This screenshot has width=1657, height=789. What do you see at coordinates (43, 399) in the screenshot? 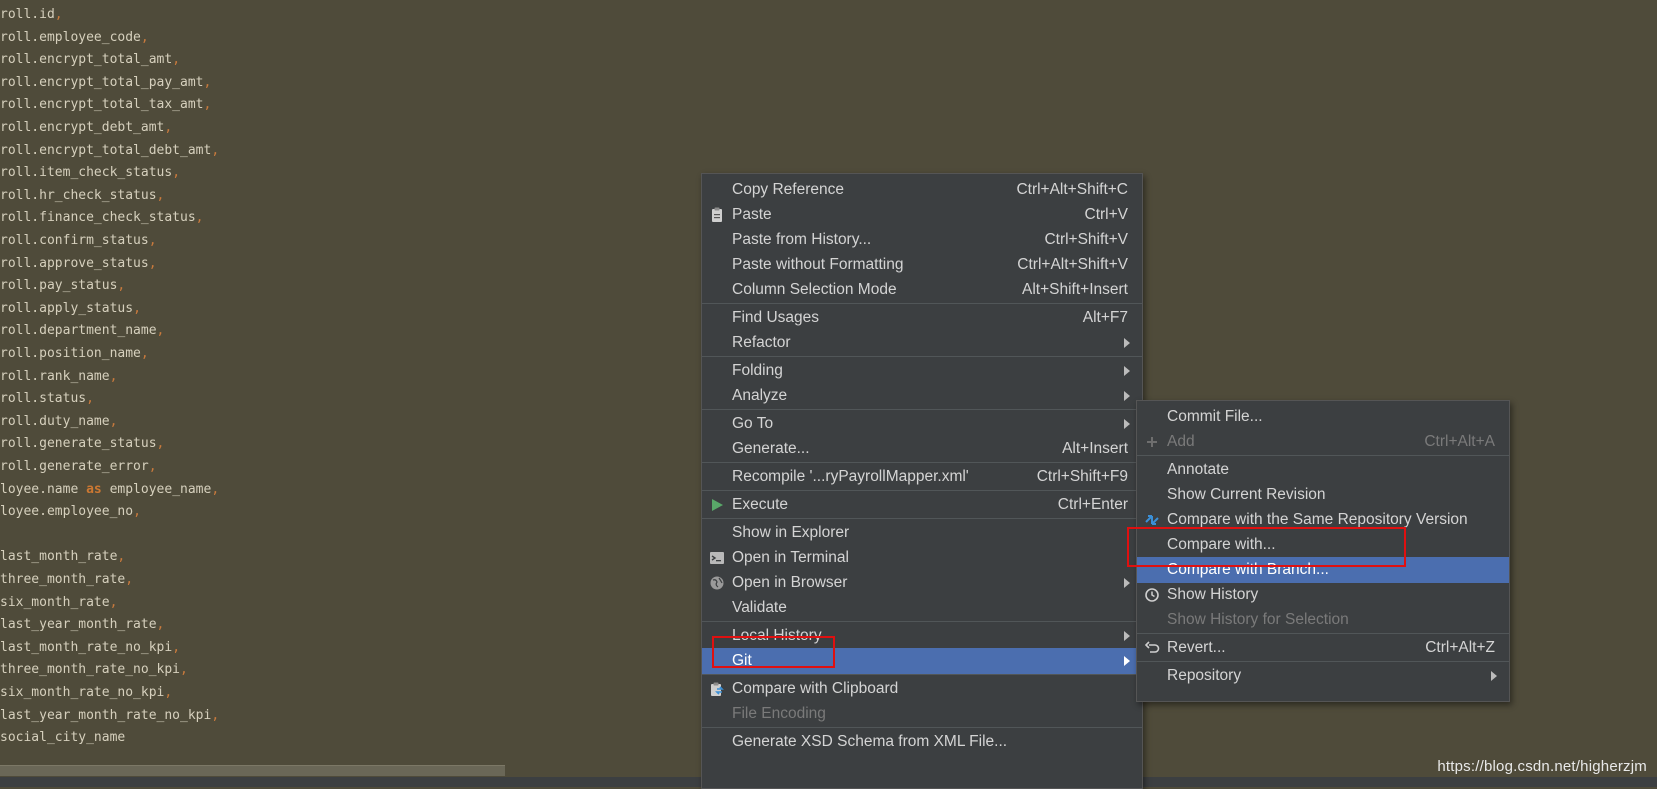
I see `code-text: roll.status` at bounding box center [43, 399].